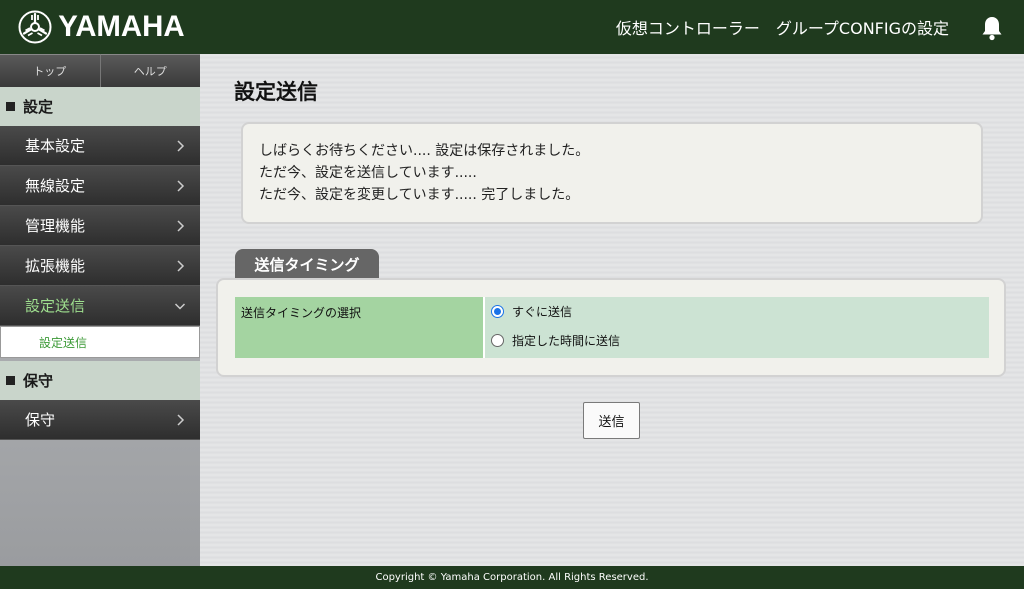 The width and height of the screenshot is (1024, 589). What do you see at coordinates (40, 420) in the screenshot?
I see `sidebar-item-label: 保守` at bounding box center [40, 420].